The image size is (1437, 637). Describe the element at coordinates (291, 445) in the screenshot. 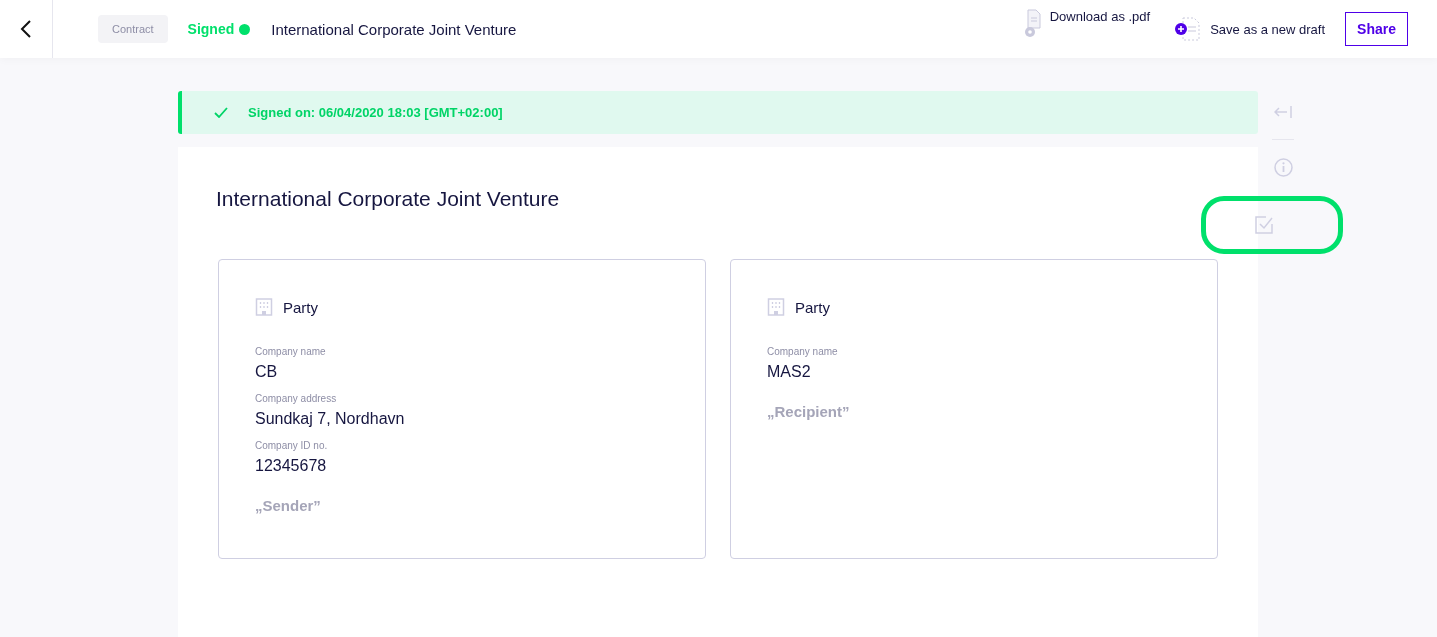

I see `field-label: Company ID no.` at that location.